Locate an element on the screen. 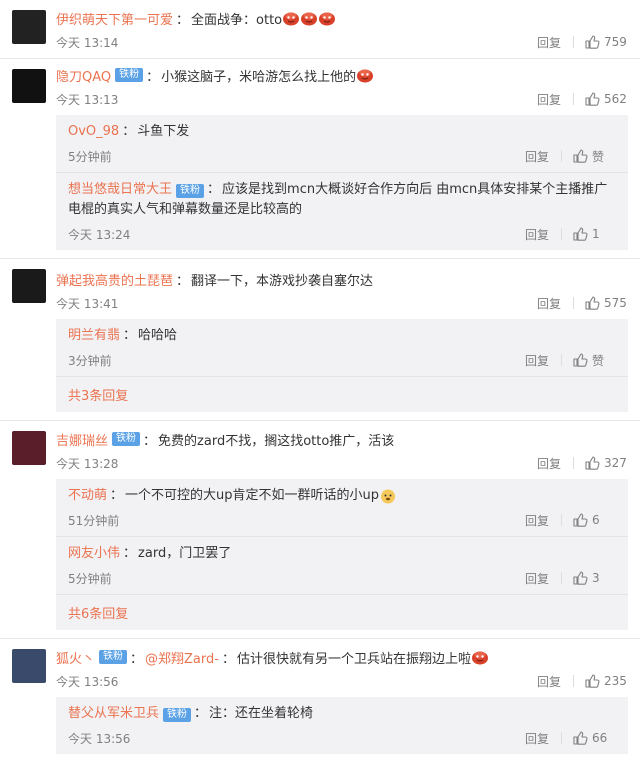 The height and width of the screenshot is (759, 640). comment: 伊织萌天下第一可爱：全面战争：otto 今天 13:14 回复 759 is located at coordinates (320, 29).